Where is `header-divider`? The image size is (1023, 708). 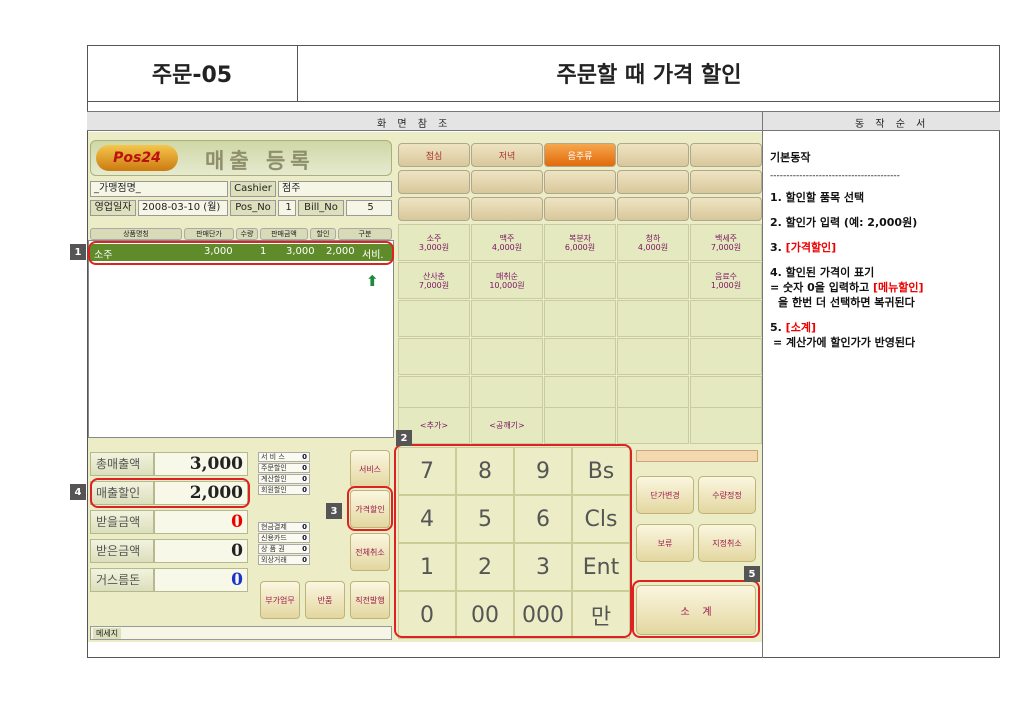 header-divider is located at coordinates (543, 101).